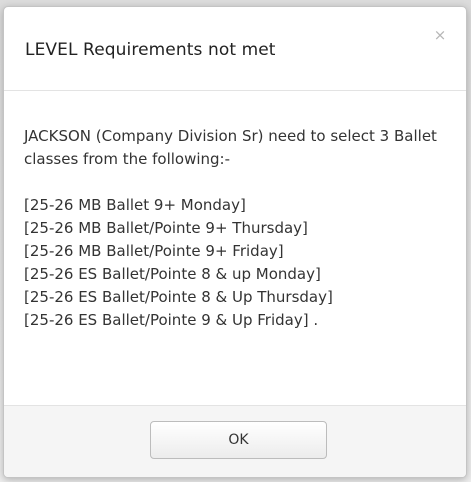 This screenshot has width=471, height=482. I want to click on class-item: [25-26 MB Ballet 9+ Monday], so click(135, 205).